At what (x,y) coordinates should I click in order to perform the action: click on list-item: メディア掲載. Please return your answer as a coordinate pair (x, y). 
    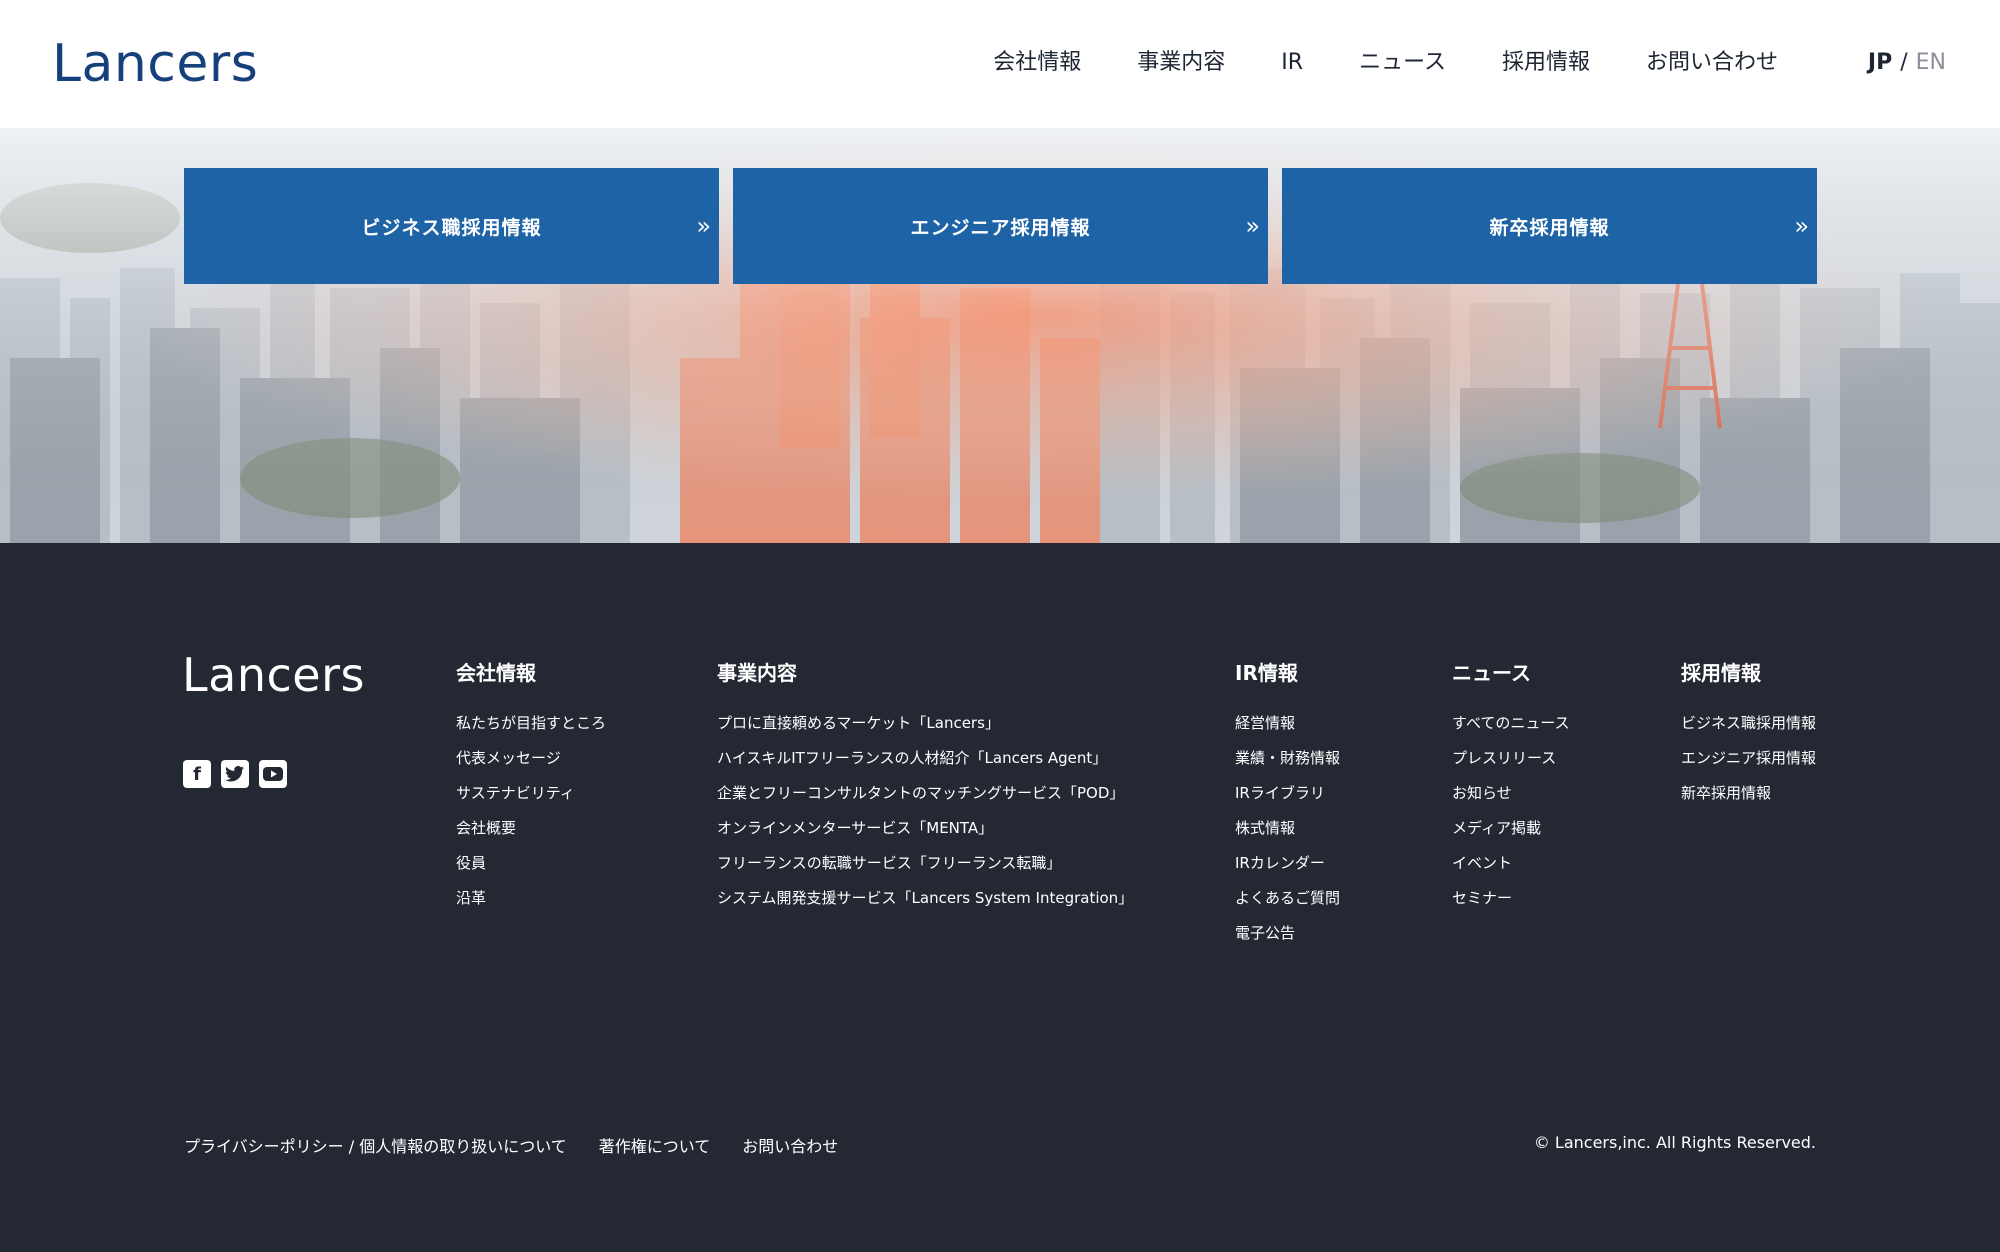
    Looking at the image, I should click on (1511, 828).